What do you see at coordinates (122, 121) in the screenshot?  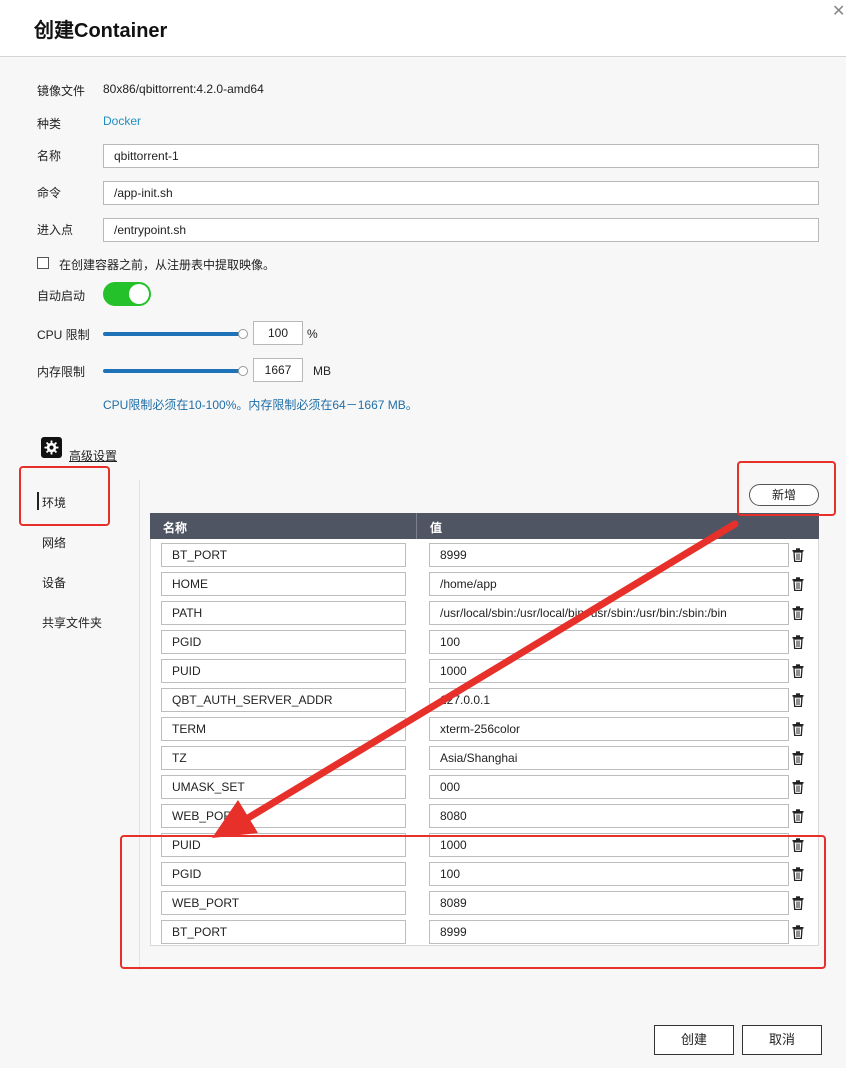 I see `type-value: Docker` at bounding box center [122, 121].